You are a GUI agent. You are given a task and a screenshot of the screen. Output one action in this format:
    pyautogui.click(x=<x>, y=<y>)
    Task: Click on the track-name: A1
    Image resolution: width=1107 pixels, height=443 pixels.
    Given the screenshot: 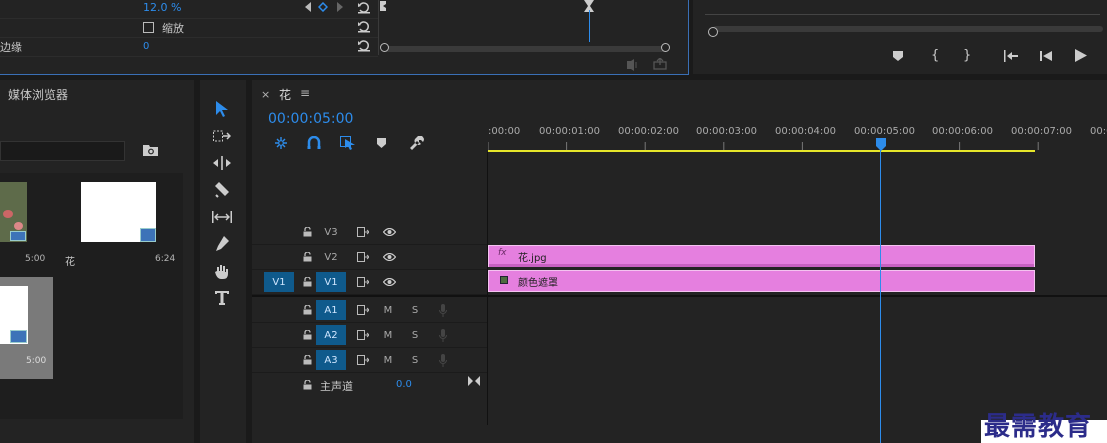 What is the action you would take?
    pyautogui.click(x=331, y=310)
    